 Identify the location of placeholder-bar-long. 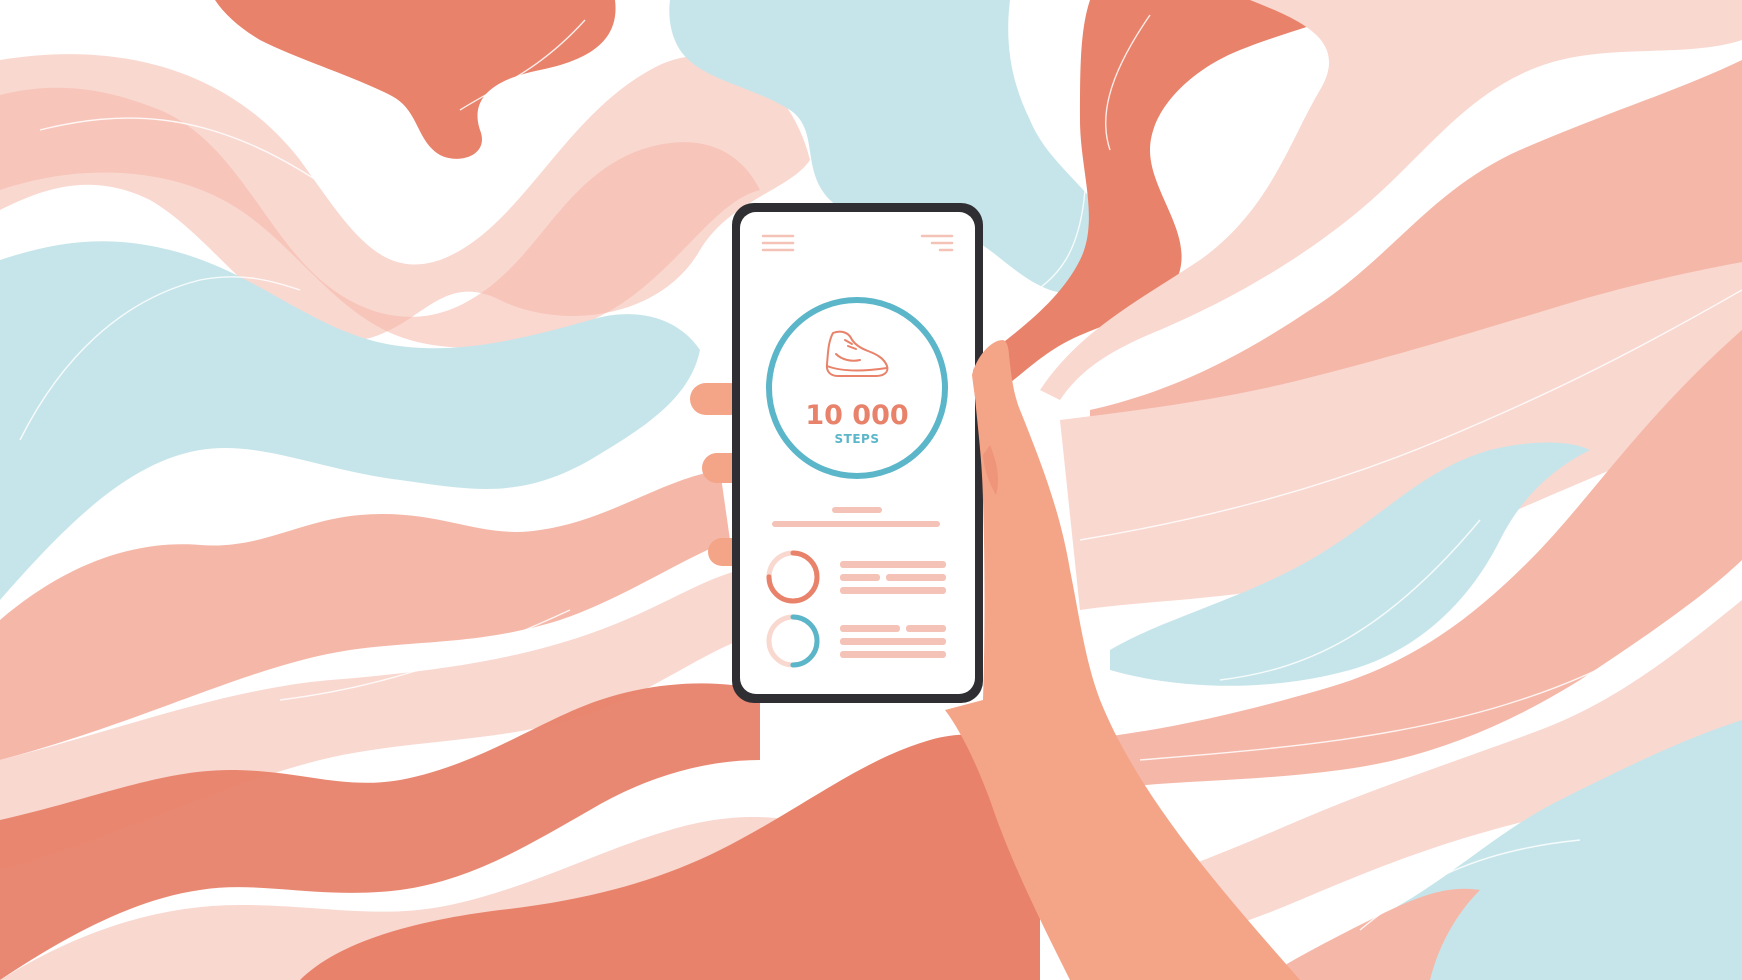
(856, 524).